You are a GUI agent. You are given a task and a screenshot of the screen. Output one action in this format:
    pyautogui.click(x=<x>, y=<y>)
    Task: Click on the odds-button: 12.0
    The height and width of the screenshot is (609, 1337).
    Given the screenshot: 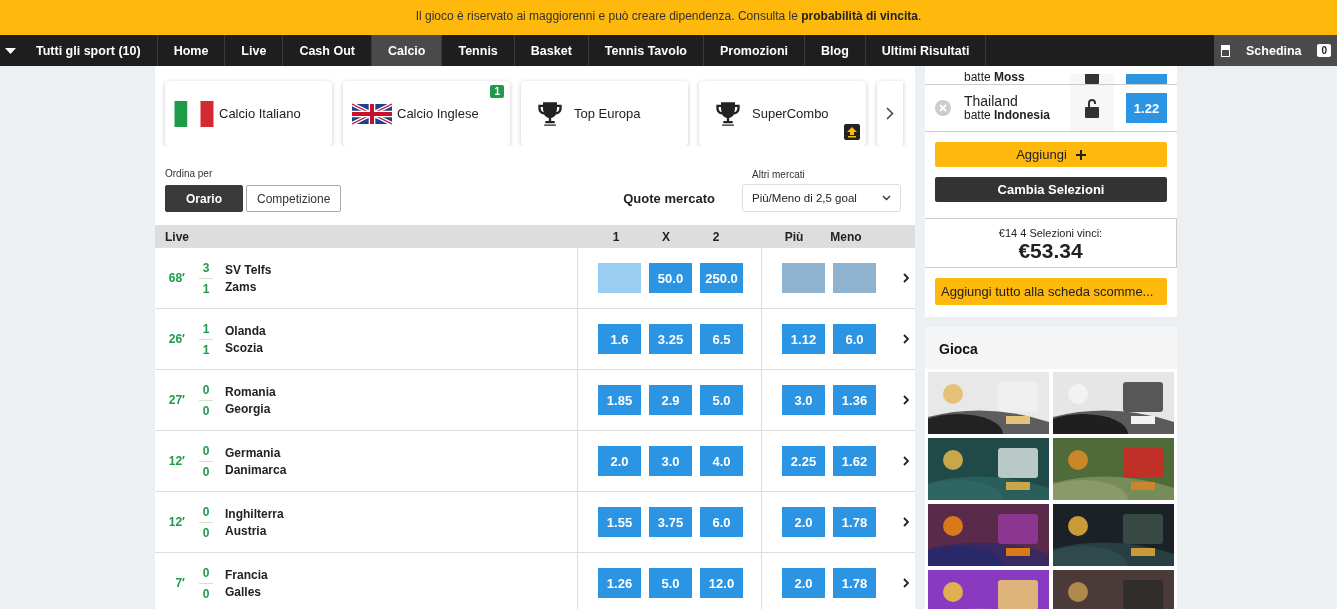 What is the action you would take?
    pyautogui.click(x=721, y=583)
    